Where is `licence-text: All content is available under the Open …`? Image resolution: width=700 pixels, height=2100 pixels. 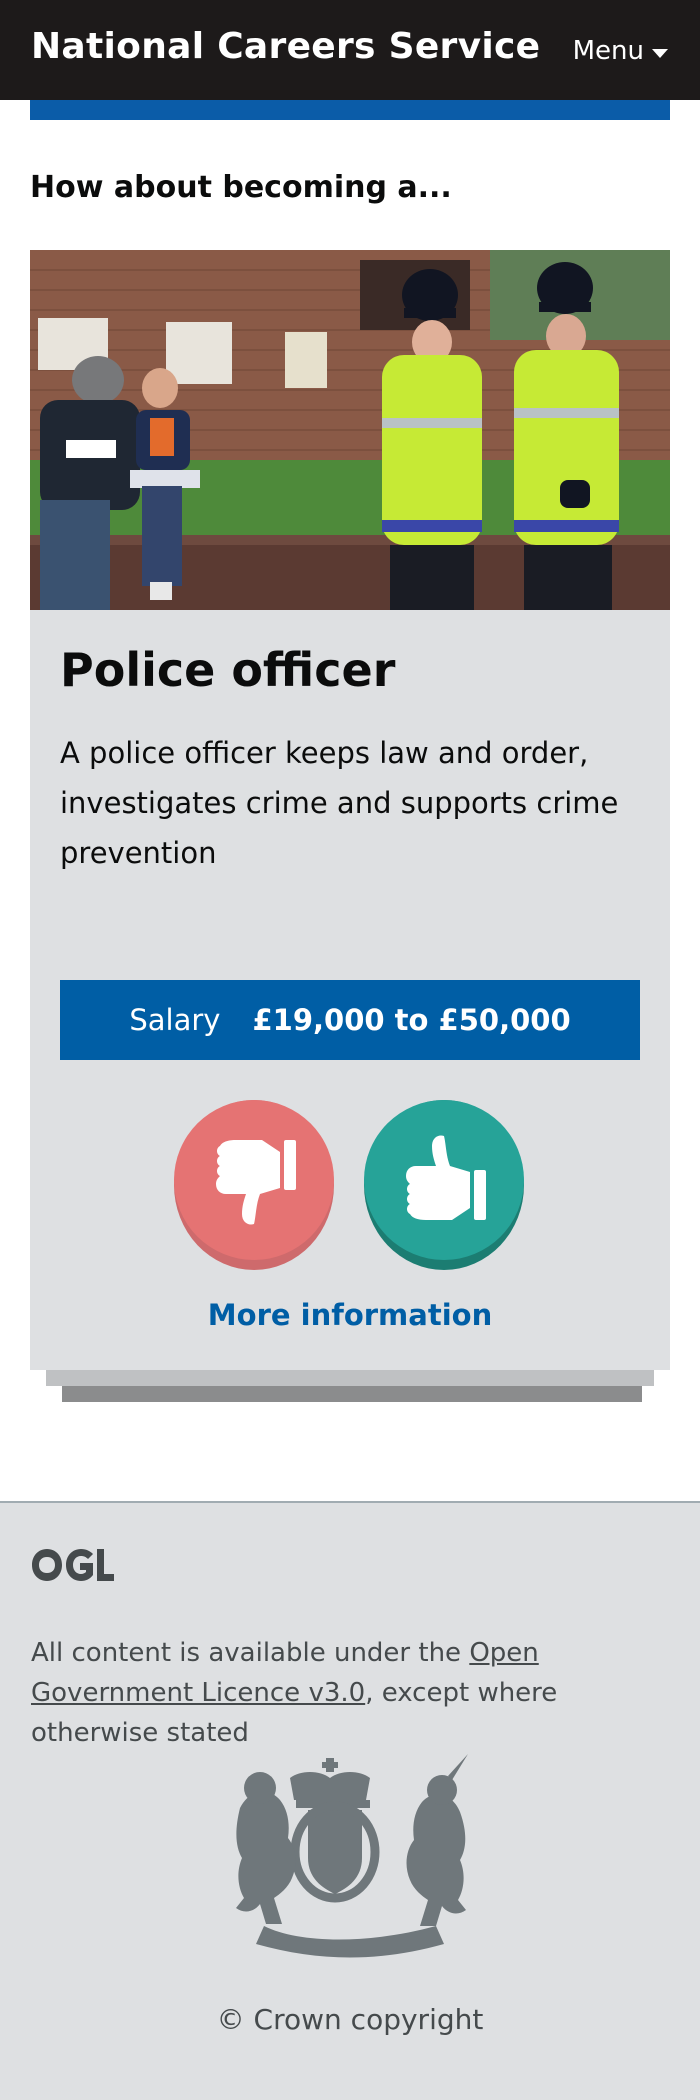
licence-text: All content is available under the Open … is located at coordinates (351, 1693).